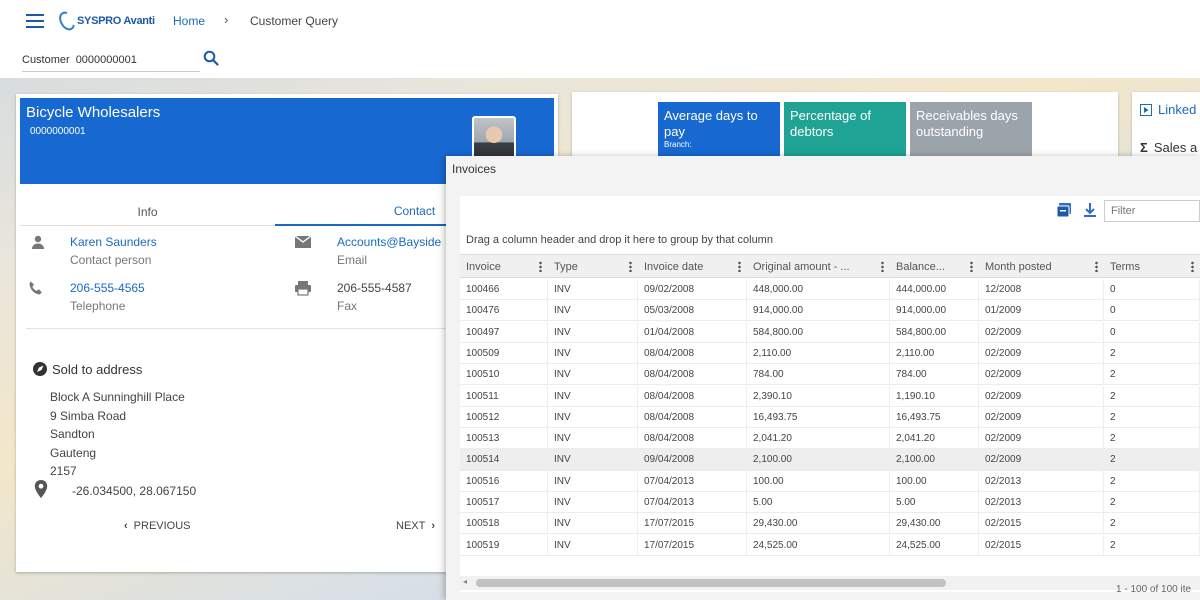  Describe the element at coordinates (117, 397) in the screenshot. I see `address-line: Block A Sunninghill Place` at that location.